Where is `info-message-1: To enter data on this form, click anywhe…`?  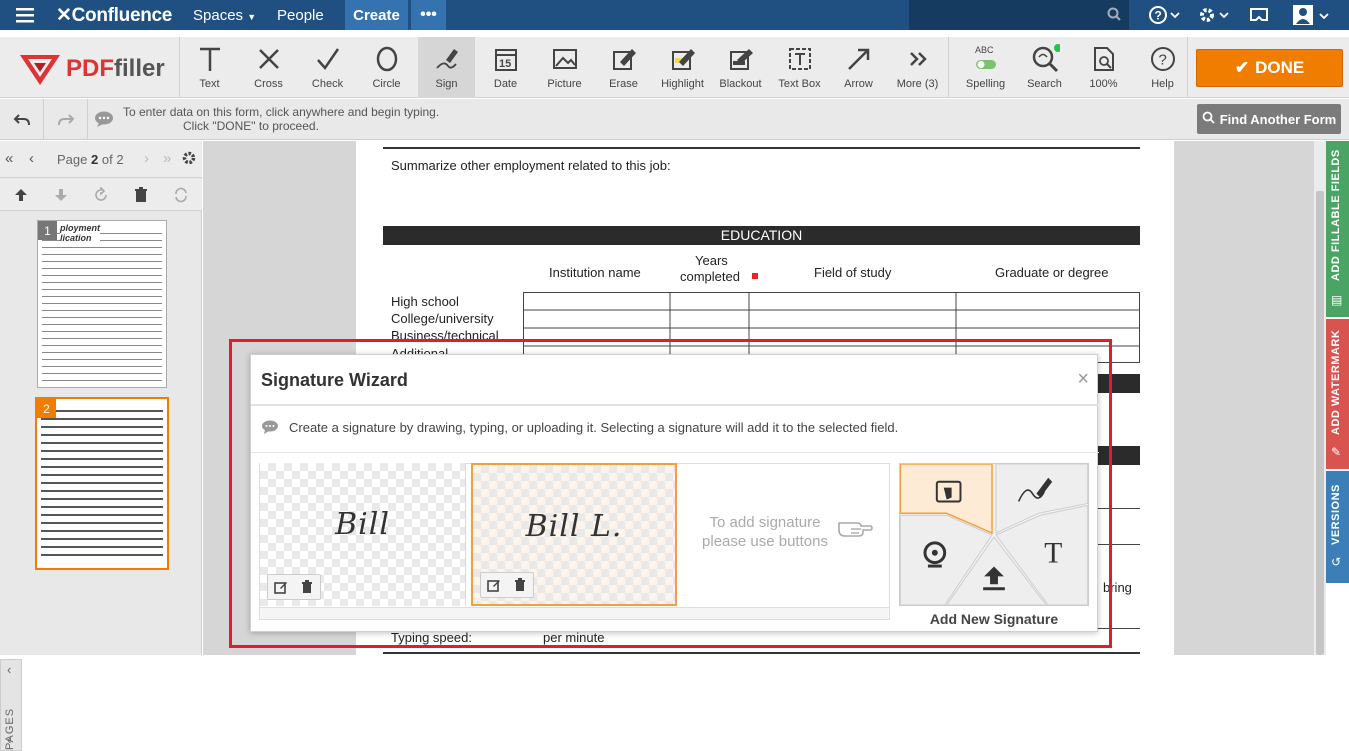 info-message-1: To enter data on this form, click anywhe… is located at coordinates (281, 112).